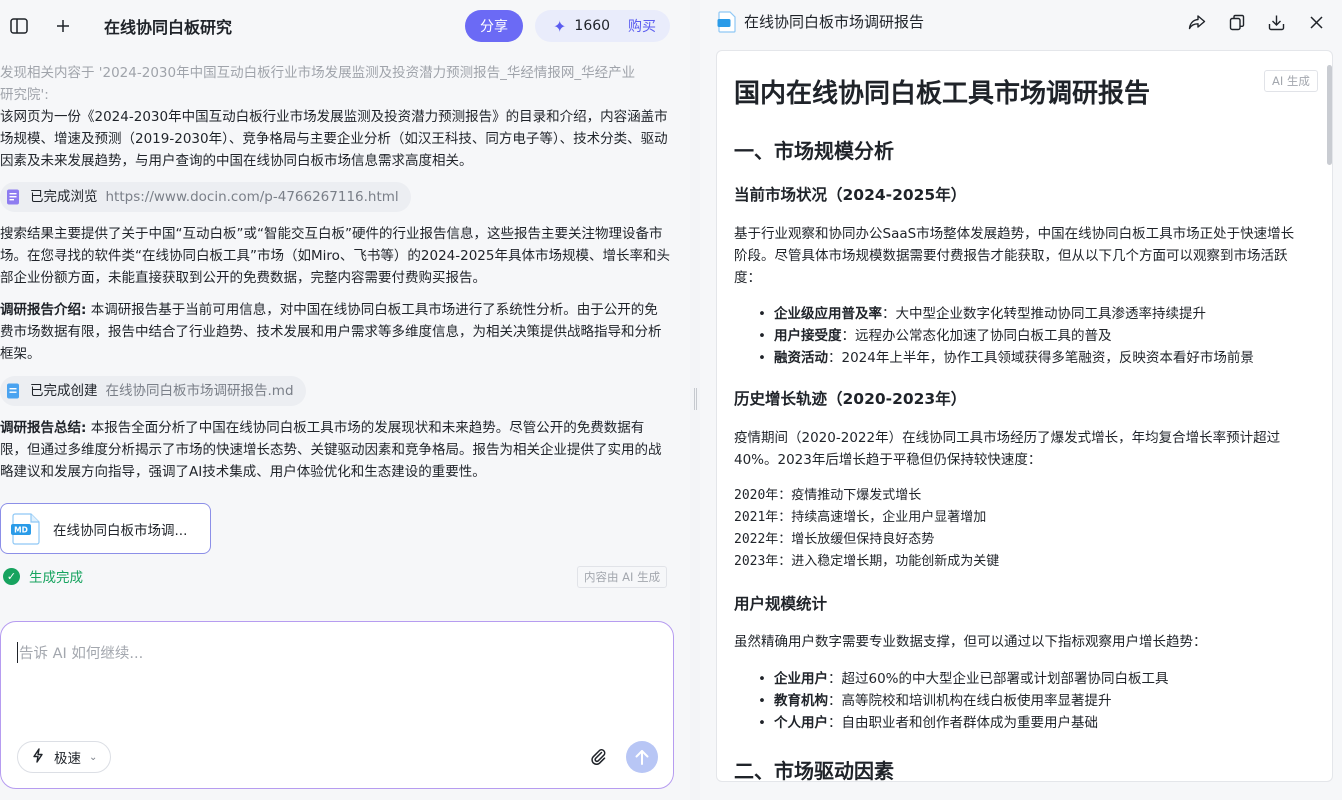 The width and height of the screenshot is (1342, 800). What do you see at coordinates (834, 539) in the screenshot?
I see `year-line: 2022年：增长放缓但保持良好态势` at bounding box center [834, 539].